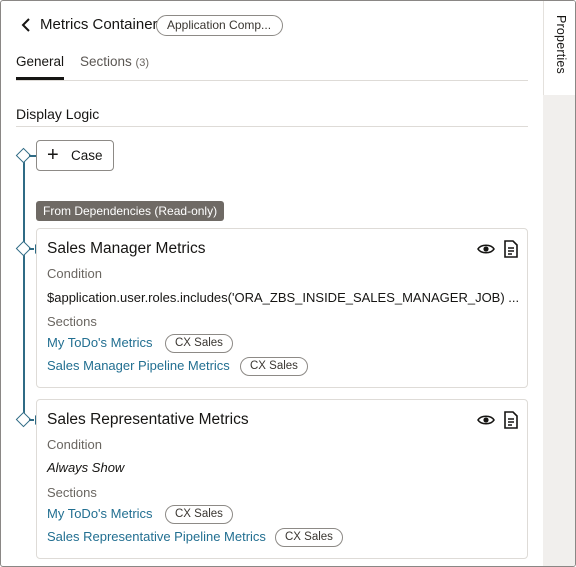 Image resolution: width=576 pixels, height=567 pixels. Describe the element at coordinates (58, 114) in the screenshot. I see `display-logic-heading: Display Logic` at that location.